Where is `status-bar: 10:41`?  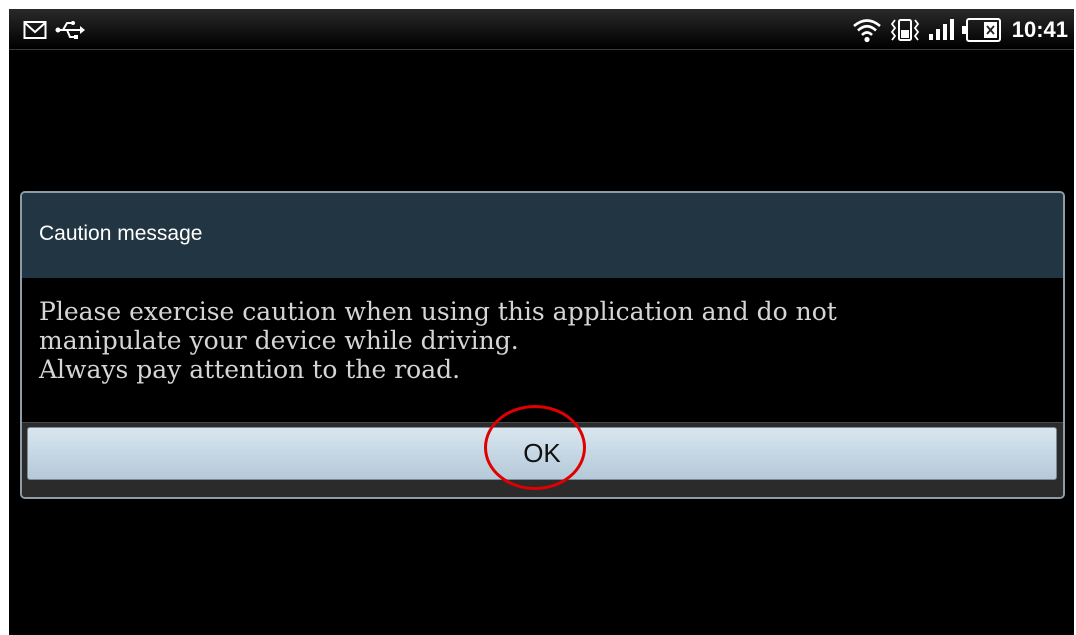 status-bar: 10:41 is located at coordinates (541, 29).